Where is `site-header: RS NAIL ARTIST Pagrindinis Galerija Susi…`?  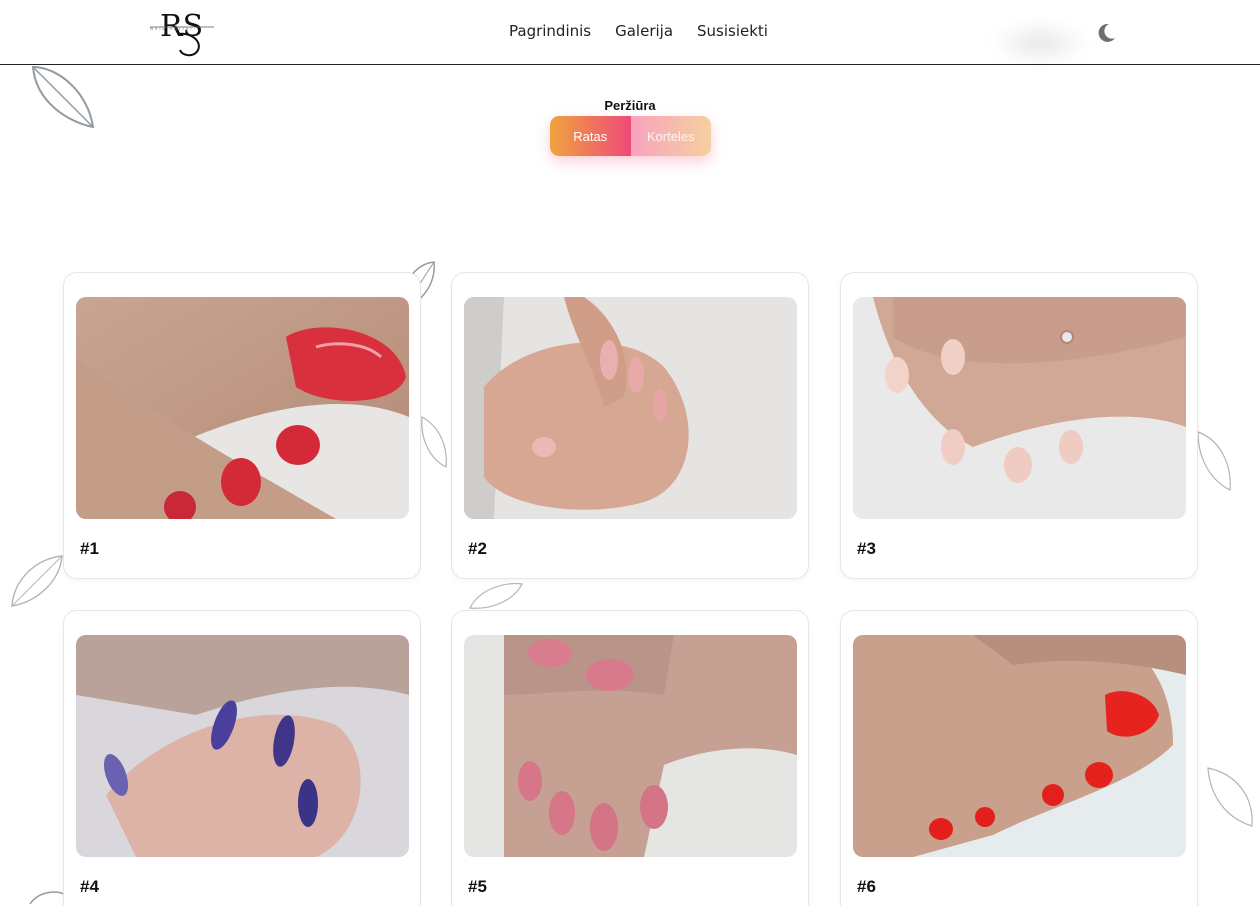 site-header: RS NAIL ARTIST Pagrindinis Galerija Susi… is located at coordinates (630, 33).